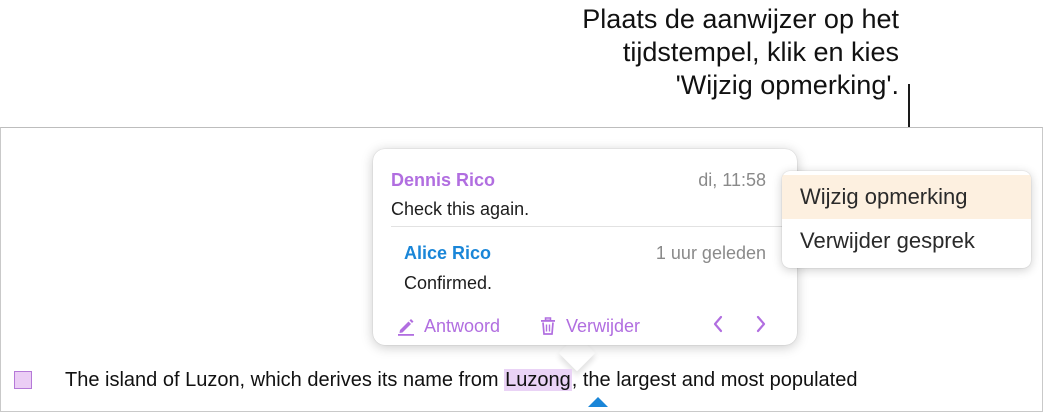 The width and height of the screenshot is (1043, 412). What do you see at coordinates (760, 52) in the screenshot?
I see `callout-line-2: tijdstempel, klik en kies` at bounding box center [760, 52].